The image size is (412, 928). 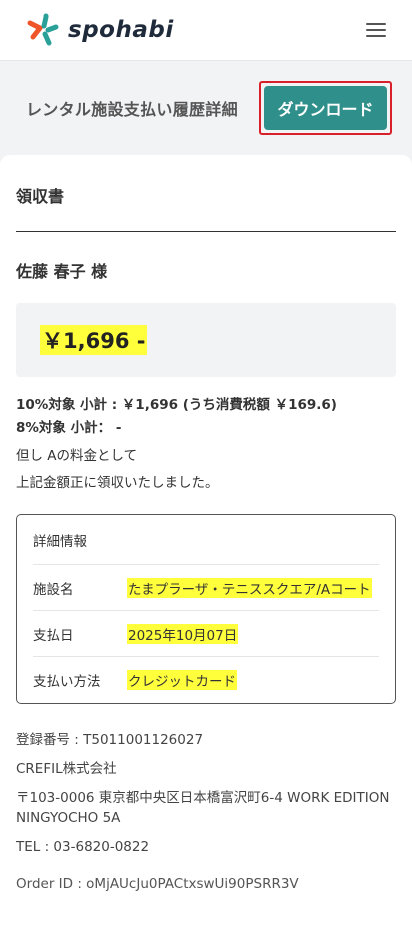 I want to click on company-name: CREFIL株式会社, so click(x=66, y=769).